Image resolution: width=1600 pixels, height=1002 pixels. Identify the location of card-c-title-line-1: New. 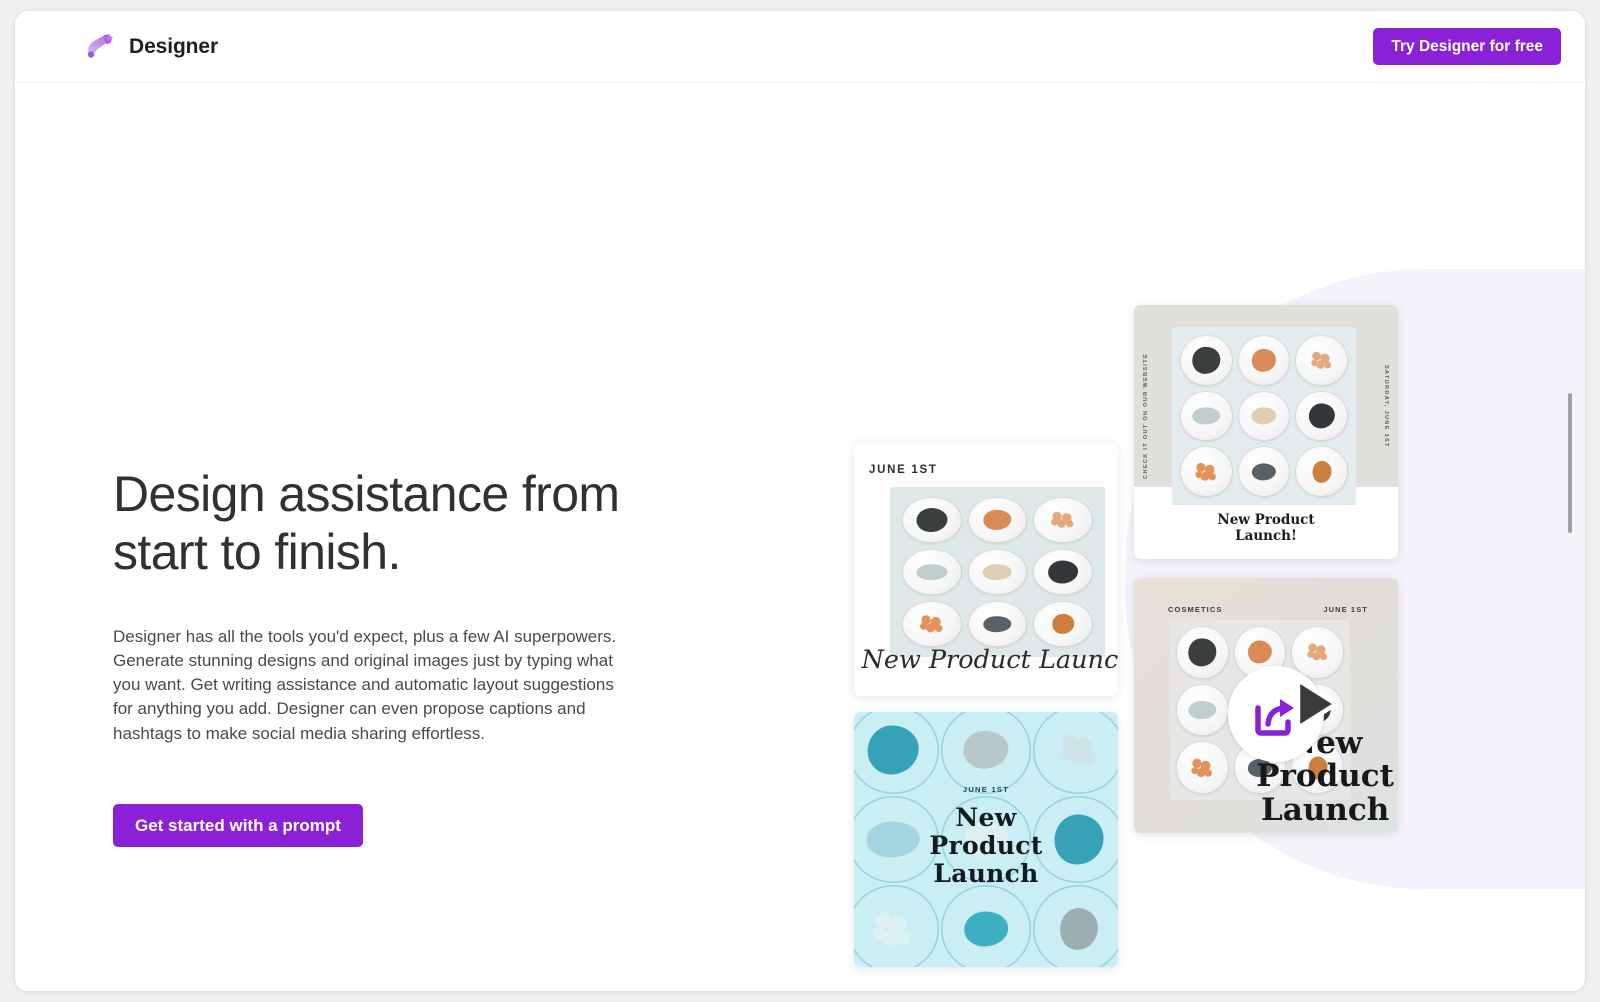
(986, 817).